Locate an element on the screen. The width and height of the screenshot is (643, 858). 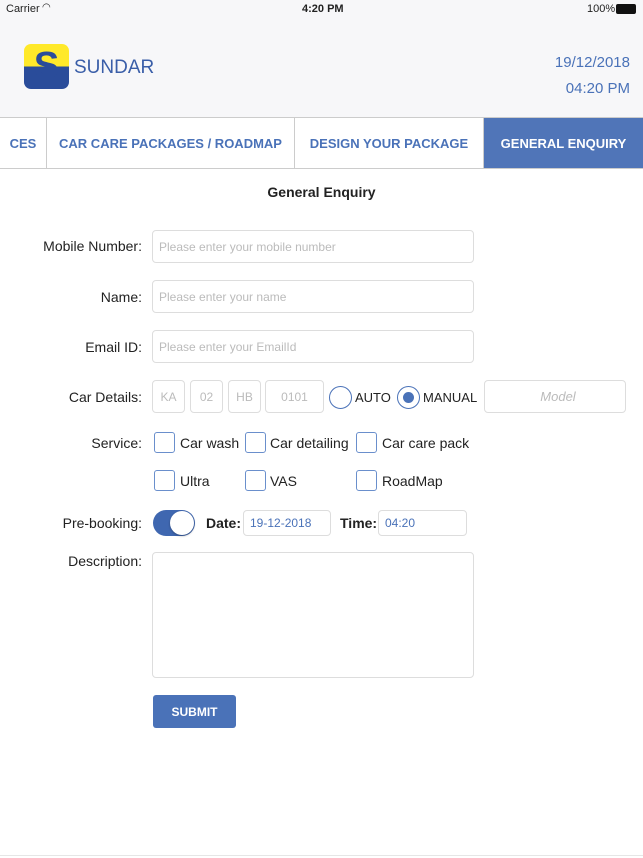
manual-radio is located at coordinates (408, 397).